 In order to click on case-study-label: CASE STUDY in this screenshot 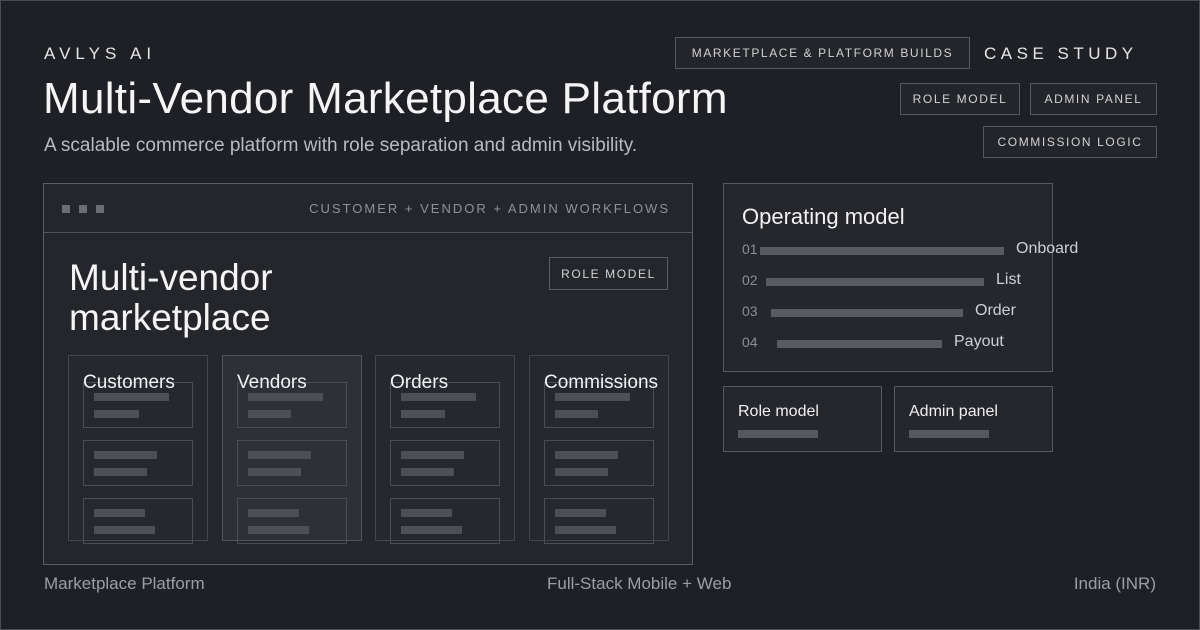, I will do `click(1061, 53)`.